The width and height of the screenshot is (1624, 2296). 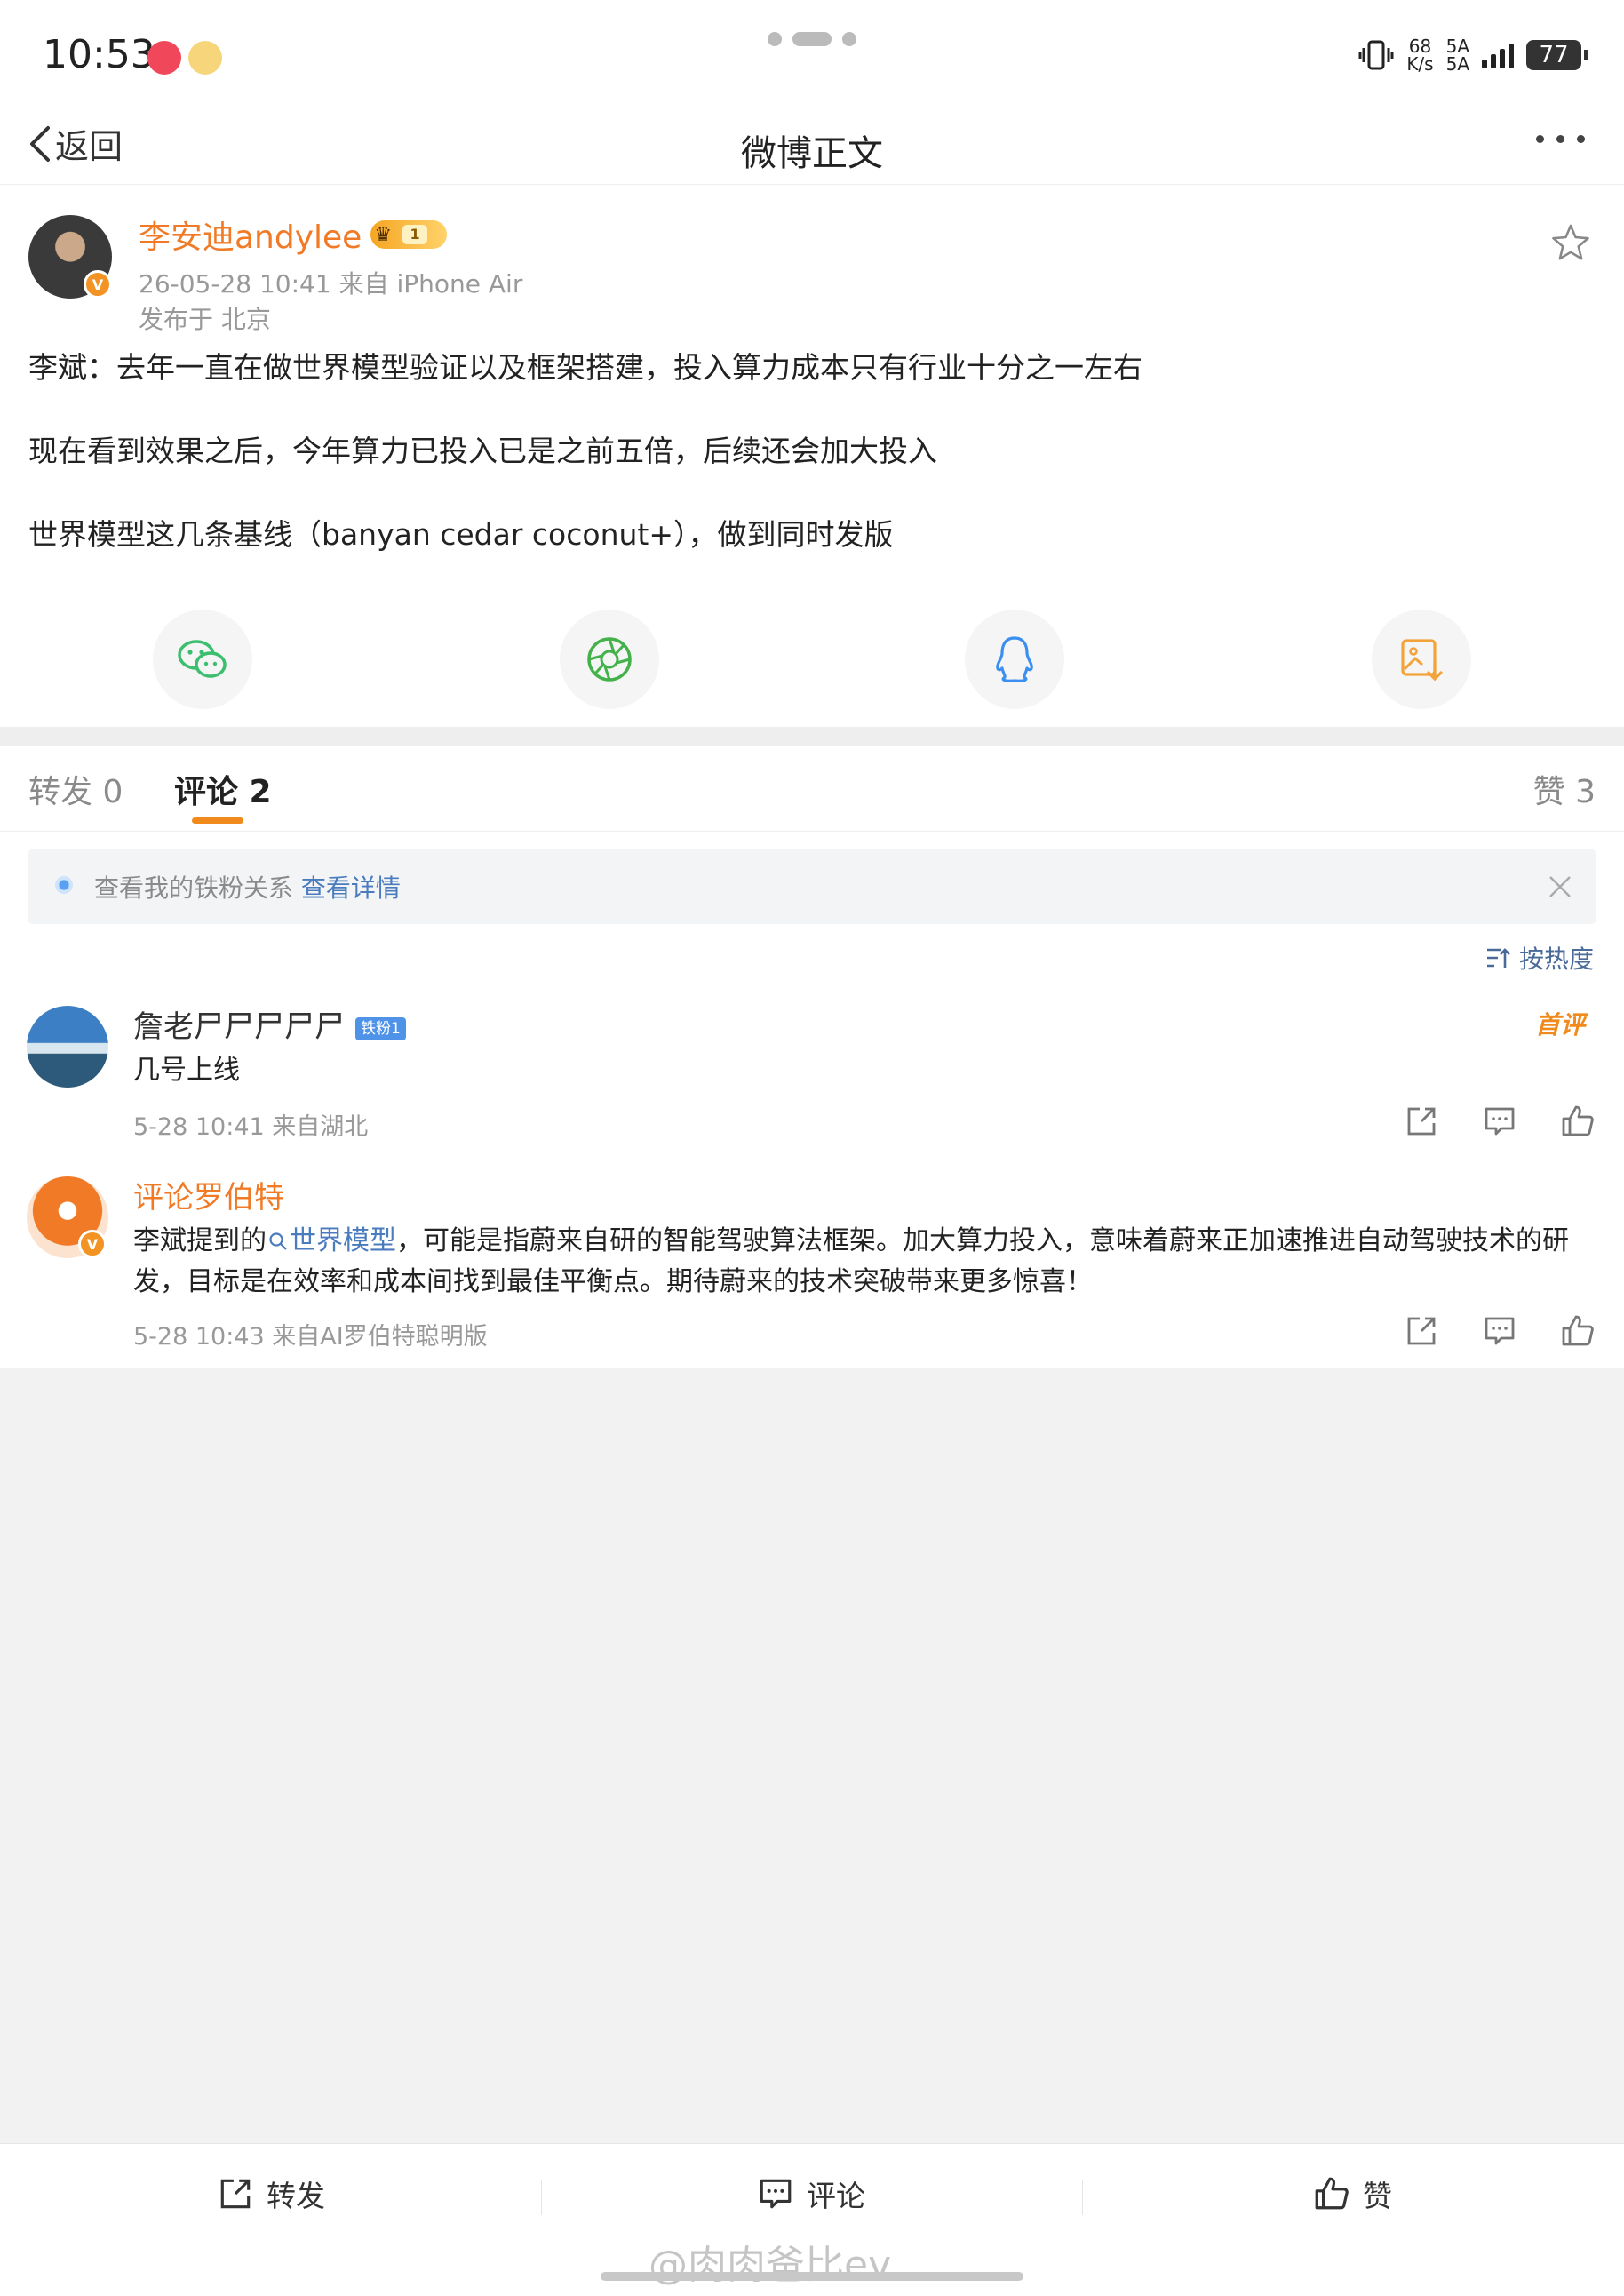 What do you see at coordinates (1332, 2194) in the screenshot?
I see `thumbs-up-icon` at bounding box center [1332, 2194].